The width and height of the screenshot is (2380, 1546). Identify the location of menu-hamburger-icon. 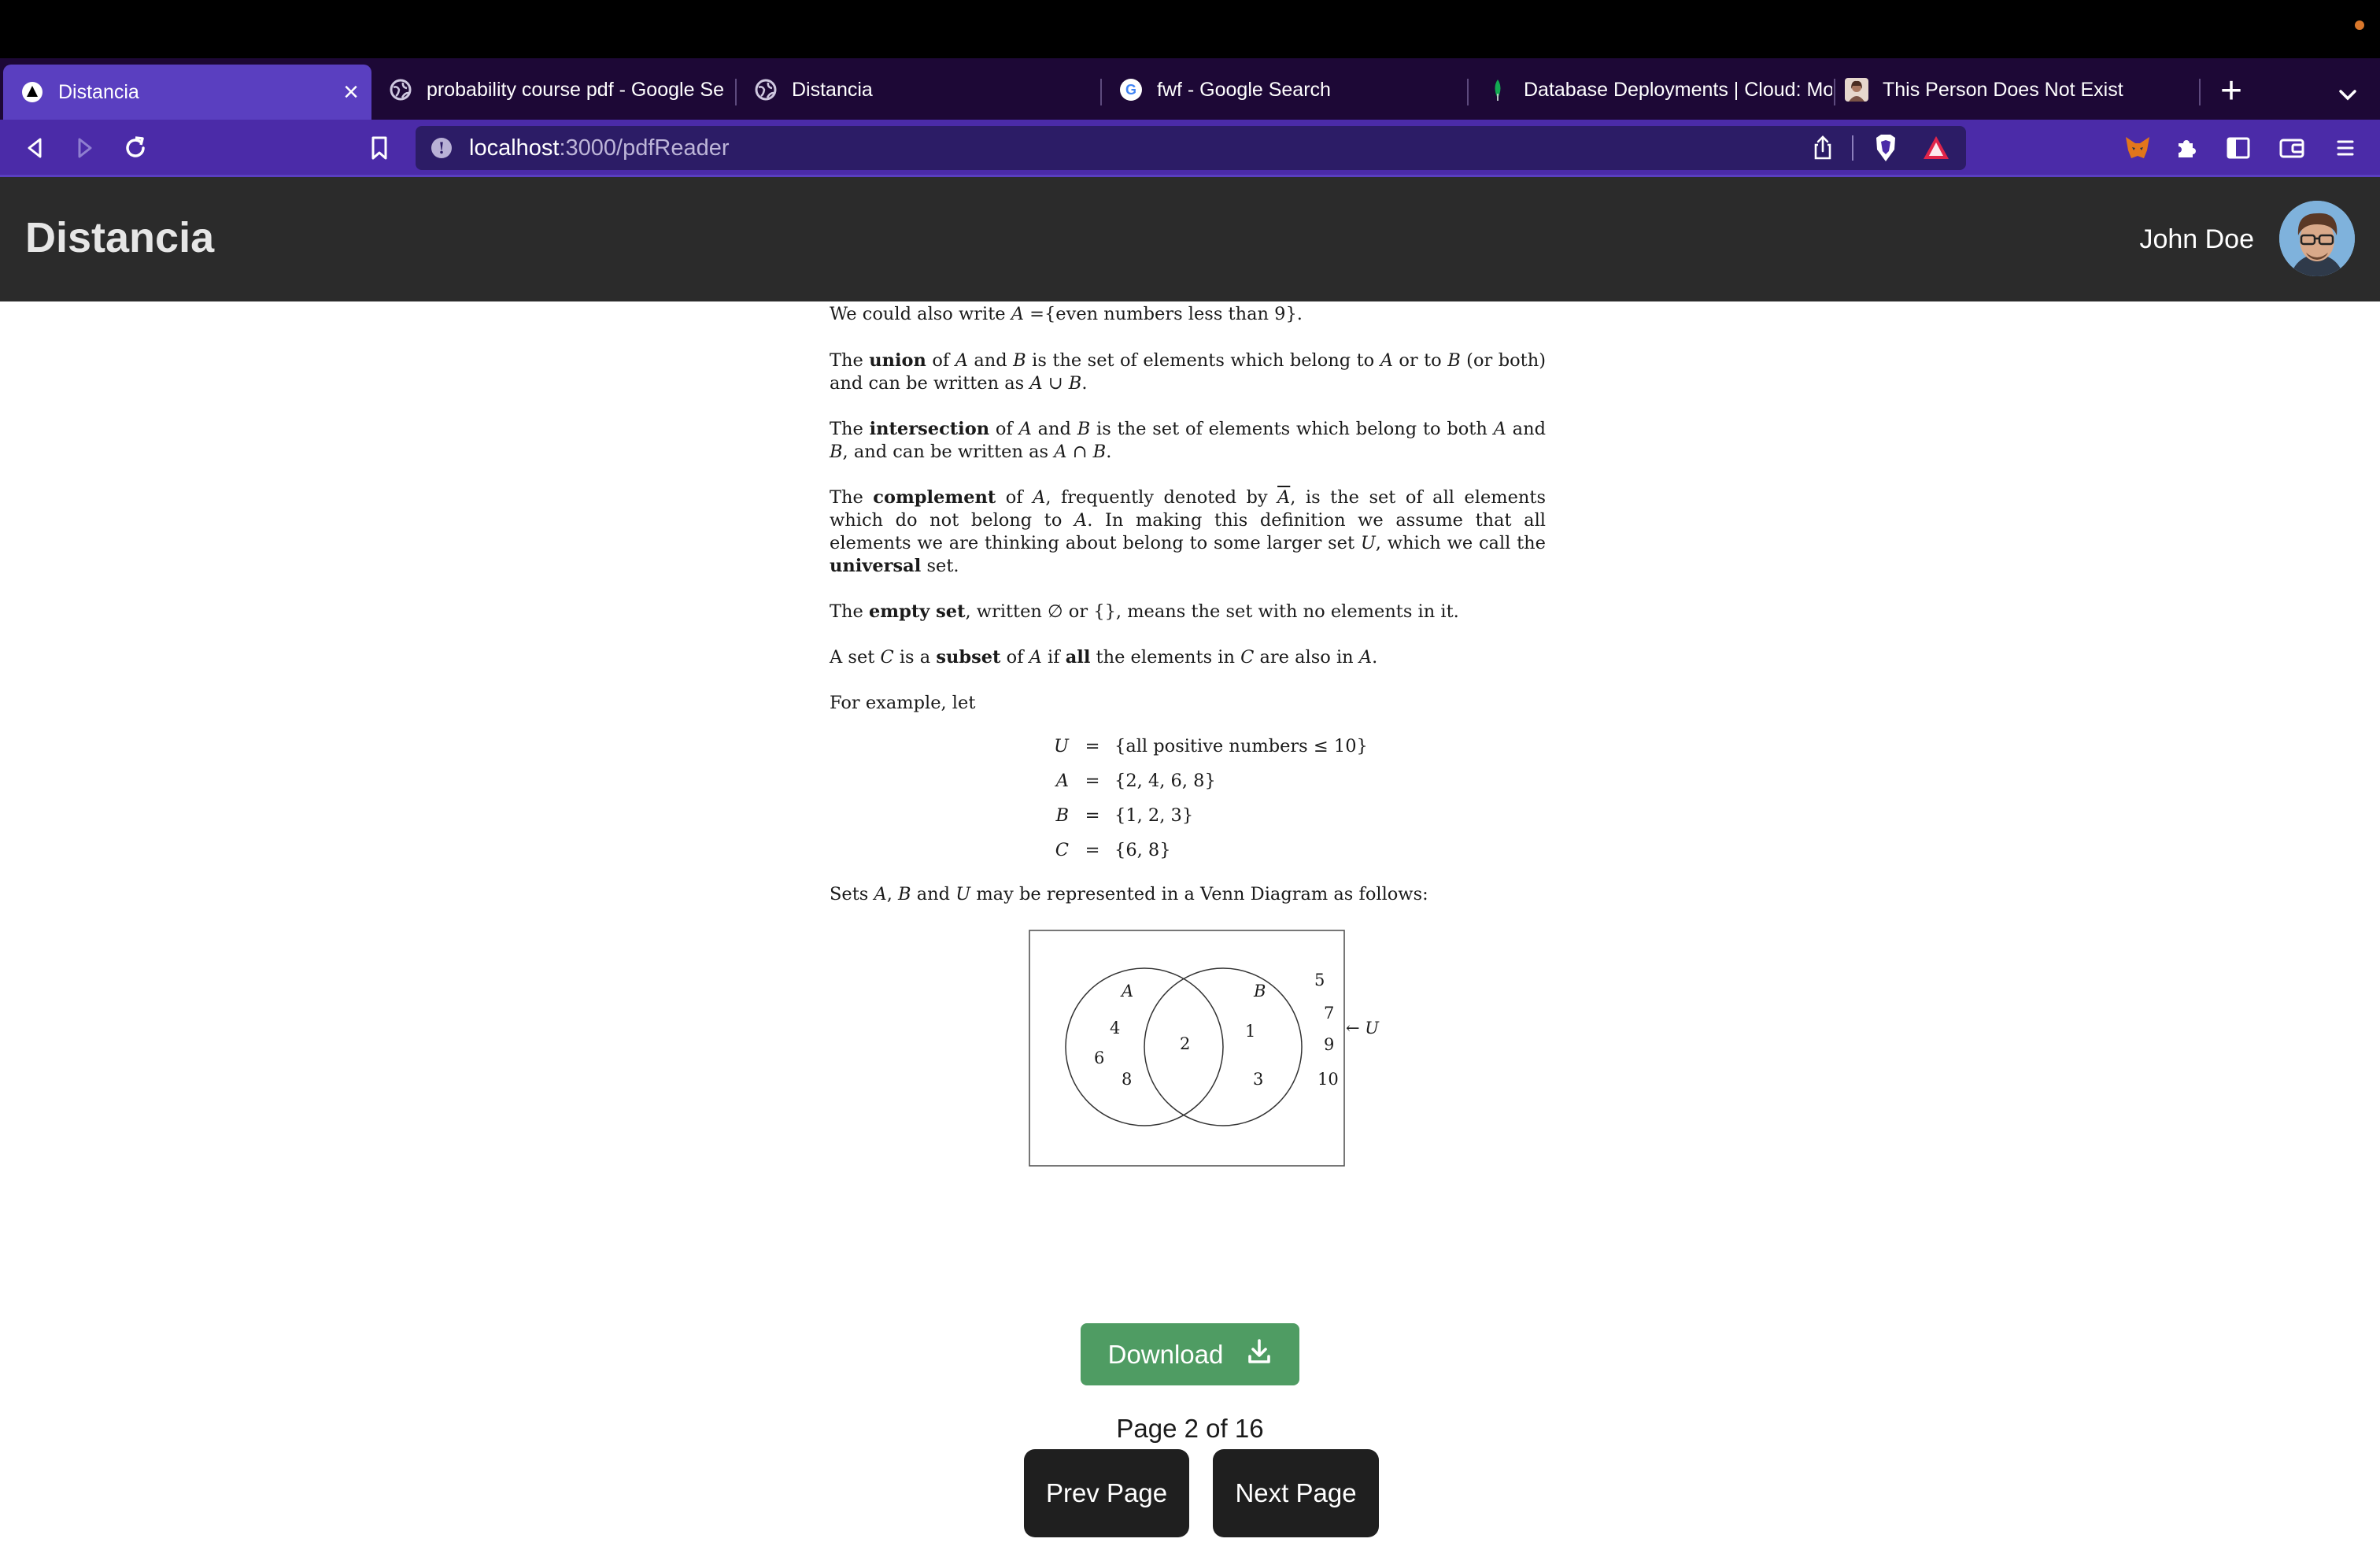
(2345, 148).